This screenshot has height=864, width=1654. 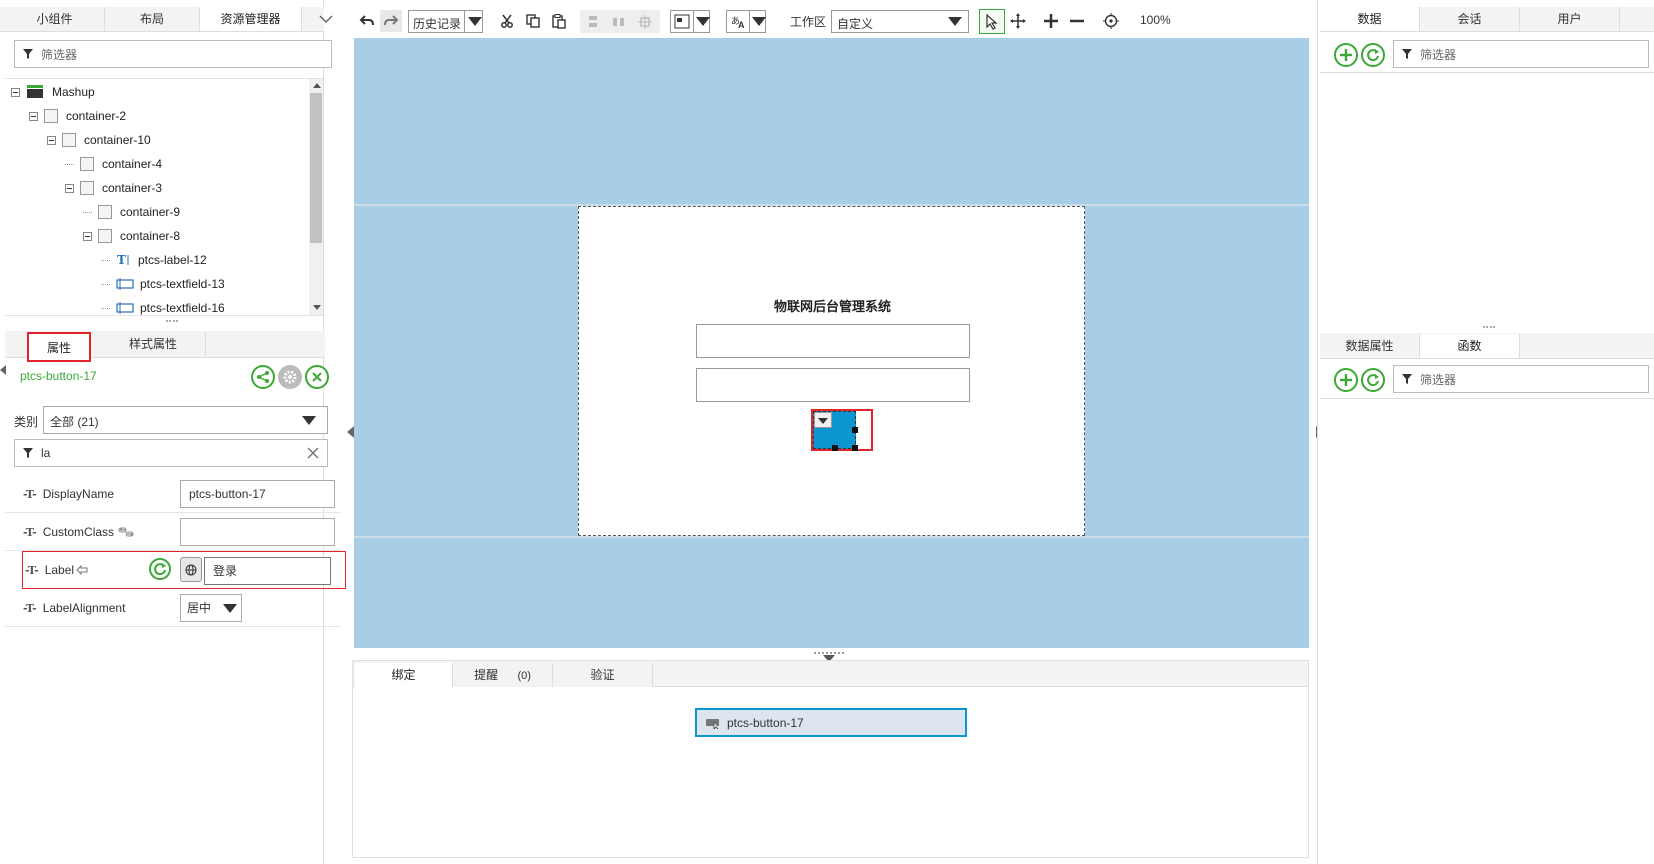 I want to click on tree-item: container-10, so click(x=99, y=140).